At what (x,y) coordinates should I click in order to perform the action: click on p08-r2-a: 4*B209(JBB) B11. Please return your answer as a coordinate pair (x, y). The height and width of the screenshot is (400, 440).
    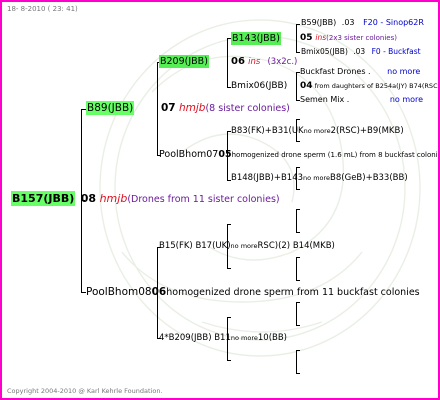
    Looking at the image, I should click on (195, 338).